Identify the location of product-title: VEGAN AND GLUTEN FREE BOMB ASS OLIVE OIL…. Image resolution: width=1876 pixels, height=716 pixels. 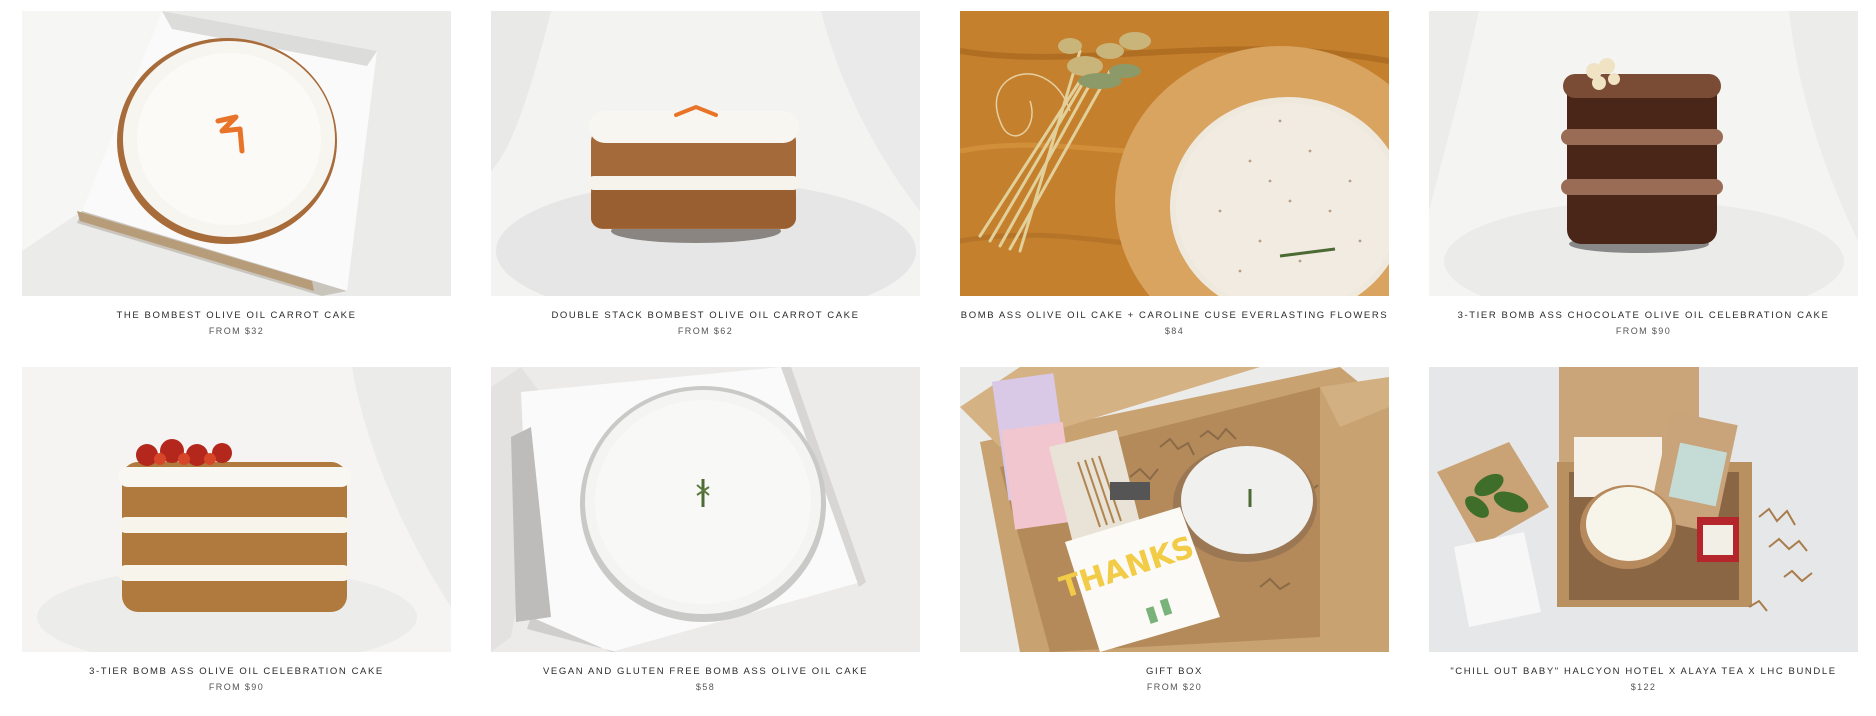
(705, 672).